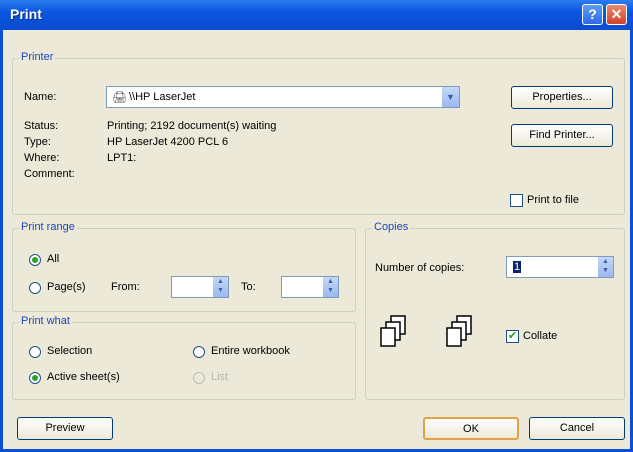 The height and width of the screenshot is (452, 633). I want to click on printer-name-select: 🖨 \\HP LaserJet ▼, so click(283, 97).